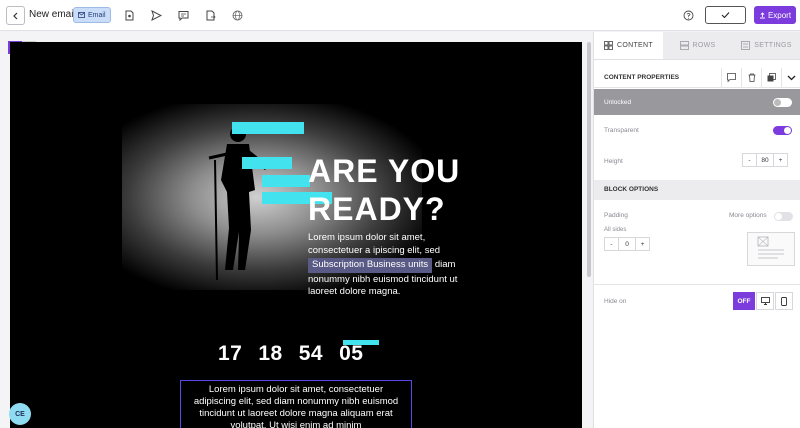 The image size is (800, 428). Describe the element at coordinates (631, 189) in the screenshot. I see `block-options-title: BLOCK OPTIONS` at that location.